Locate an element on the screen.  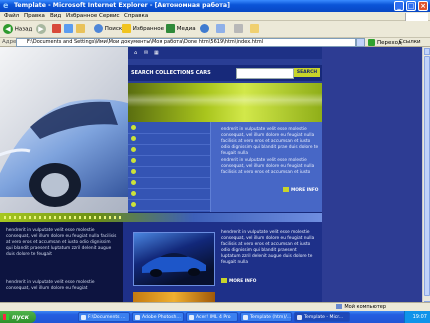
search-button: Поиск is located at coordinates (108, 29).